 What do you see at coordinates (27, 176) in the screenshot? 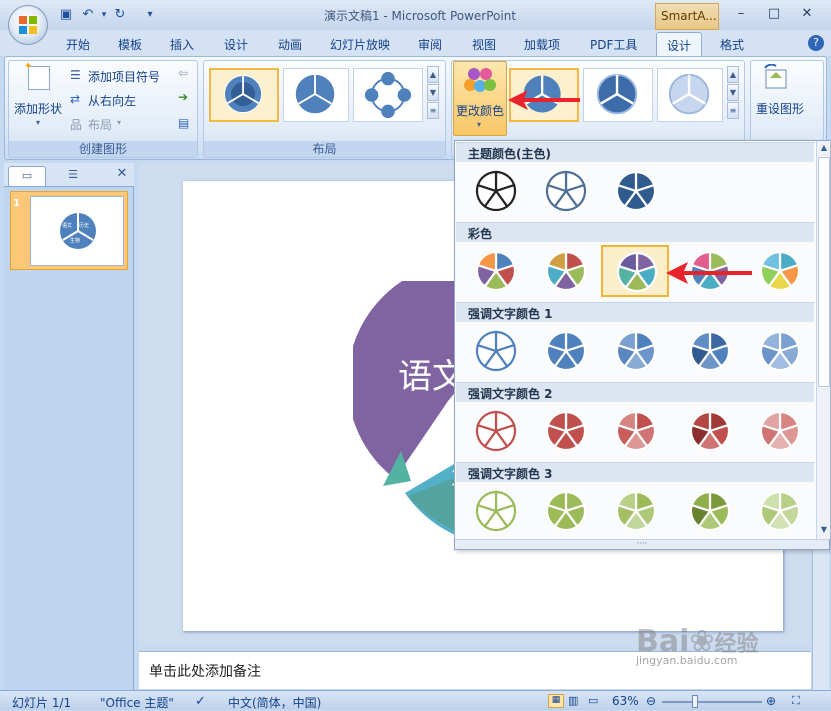
I see `slides-tab: ▭` at bounding box center [27, 176].